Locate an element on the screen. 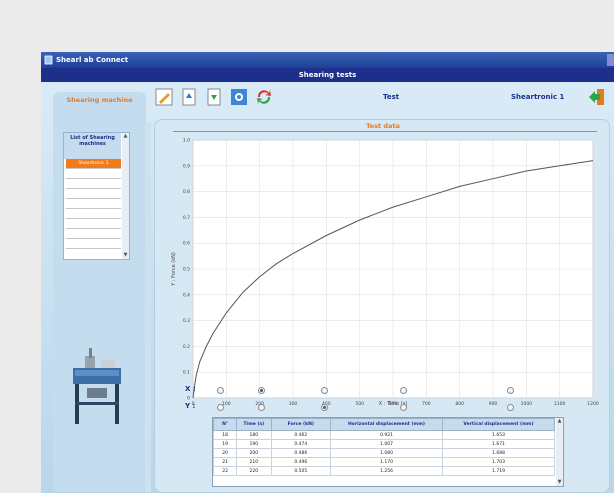  table-cell: 1.170 is located at coordinates (386, 462).